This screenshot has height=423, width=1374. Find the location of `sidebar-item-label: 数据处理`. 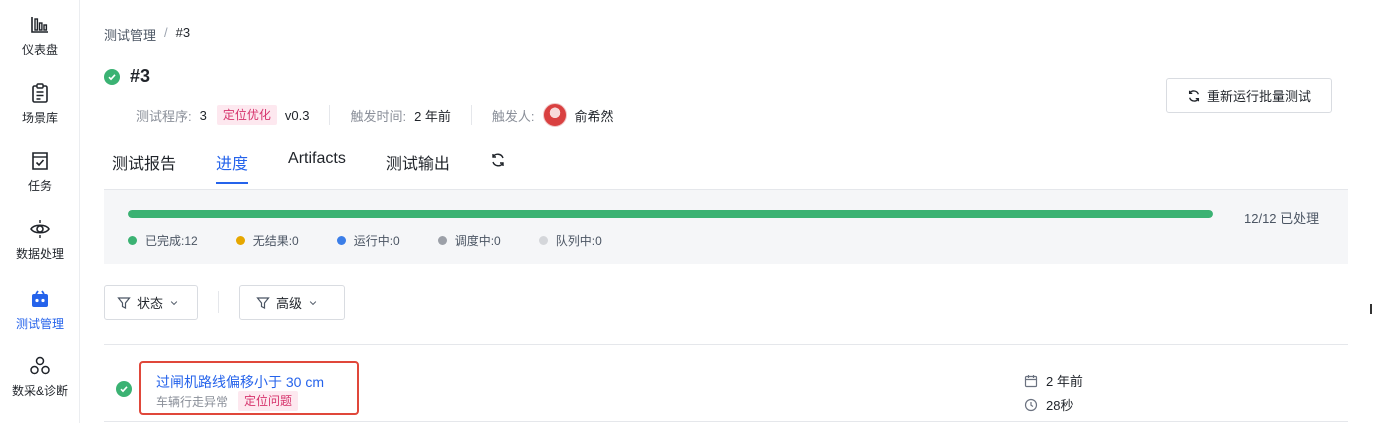

sidebar-item-label: 数据处理 is located at coordinates (39, 254).